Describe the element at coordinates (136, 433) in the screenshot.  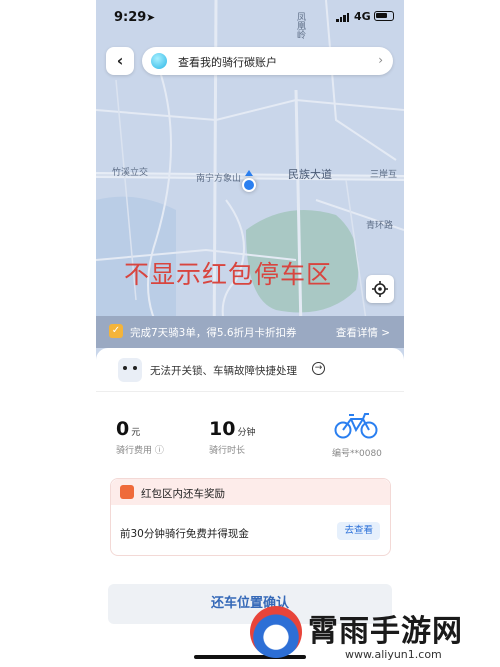
I see `fee-unit: 元` at that location.